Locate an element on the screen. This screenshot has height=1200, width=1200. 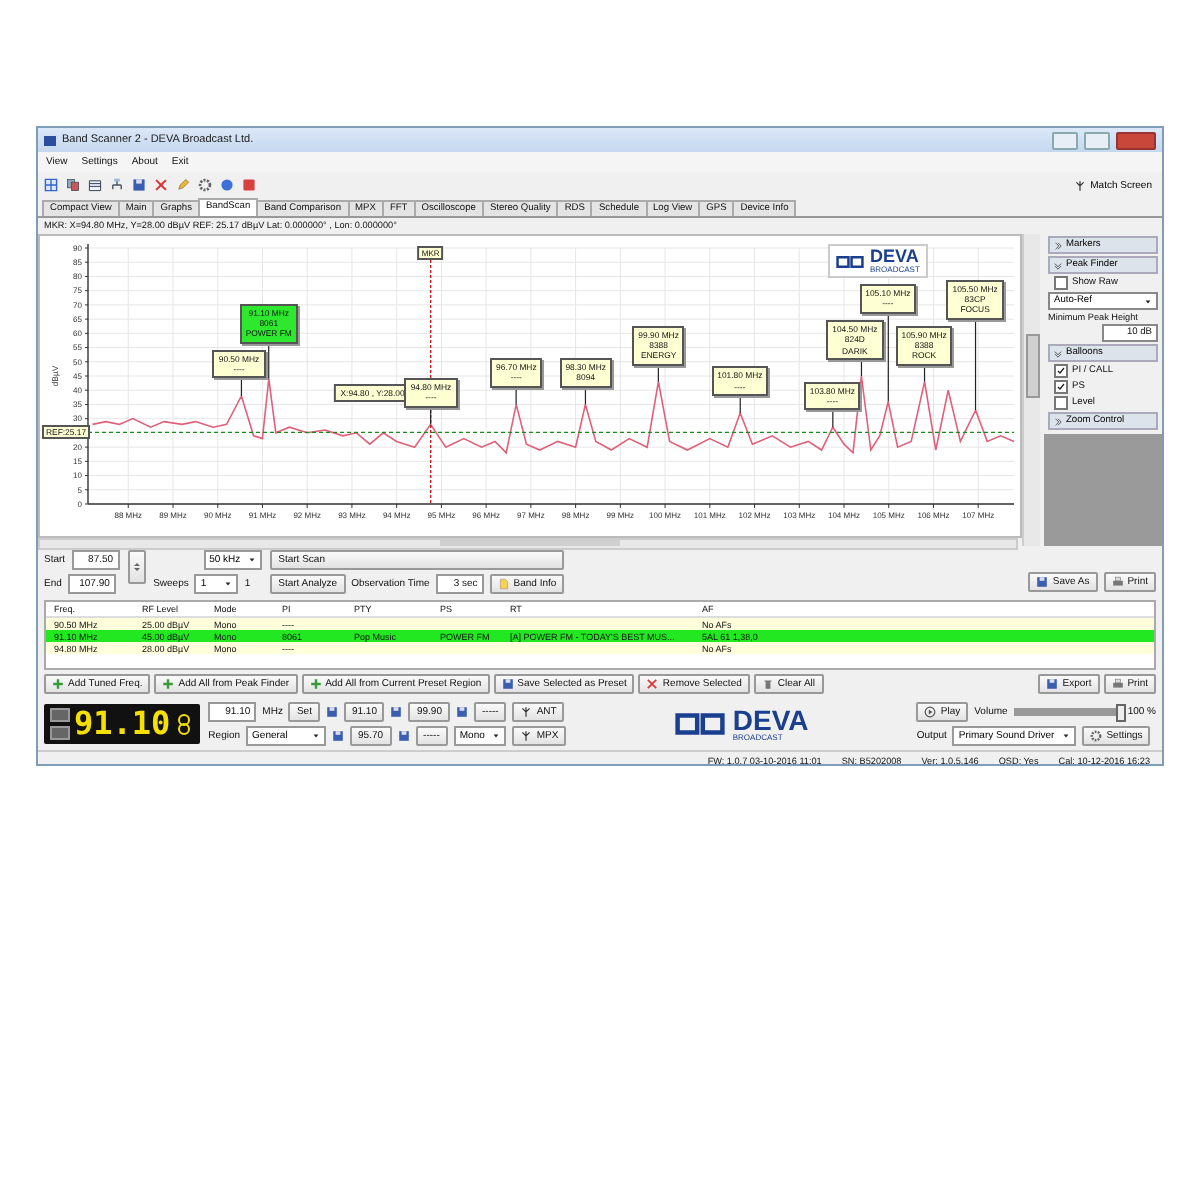
close-button is located at coordinates (1136, 140).